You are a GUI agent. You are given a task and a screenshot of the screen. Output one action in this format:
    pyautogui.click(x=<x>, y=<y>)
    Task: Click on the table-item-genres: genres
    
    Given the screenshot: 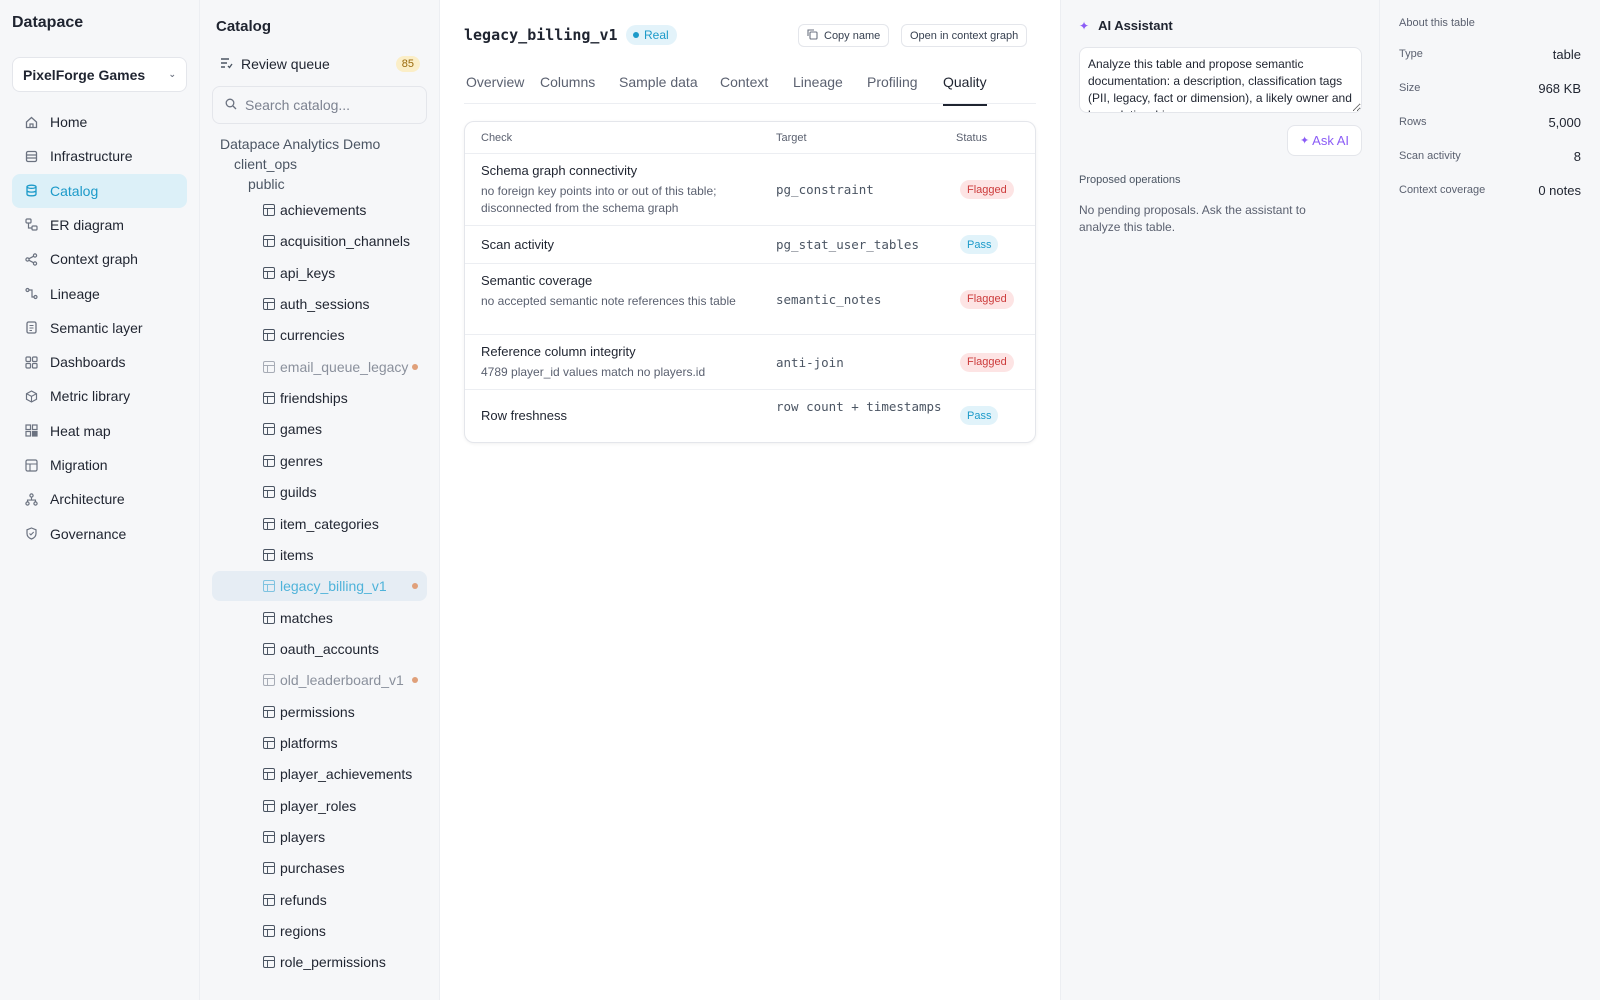 What is the action you would take?
    pyautogui.click(x=319, y=461)
    